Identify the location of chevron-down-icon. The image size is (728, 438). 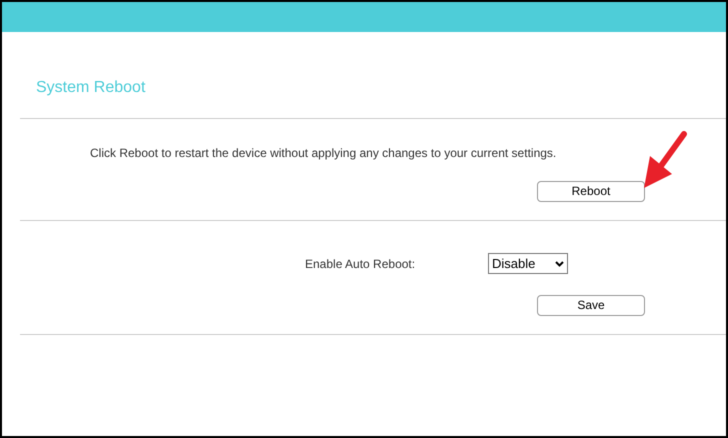
(559, 263).